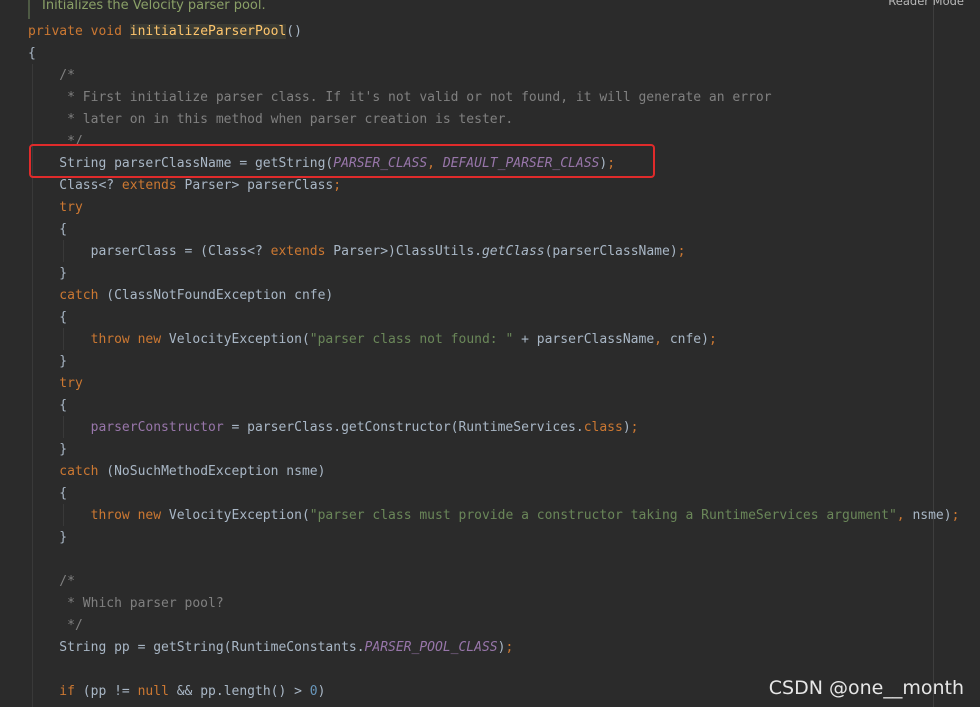 The width and height of the screenshot is (980, 707). What do you see at coordinates (149, 251) in the screenshot?
I see `code-token: parserClass = (Class<?` at bounding box center [149, 251].